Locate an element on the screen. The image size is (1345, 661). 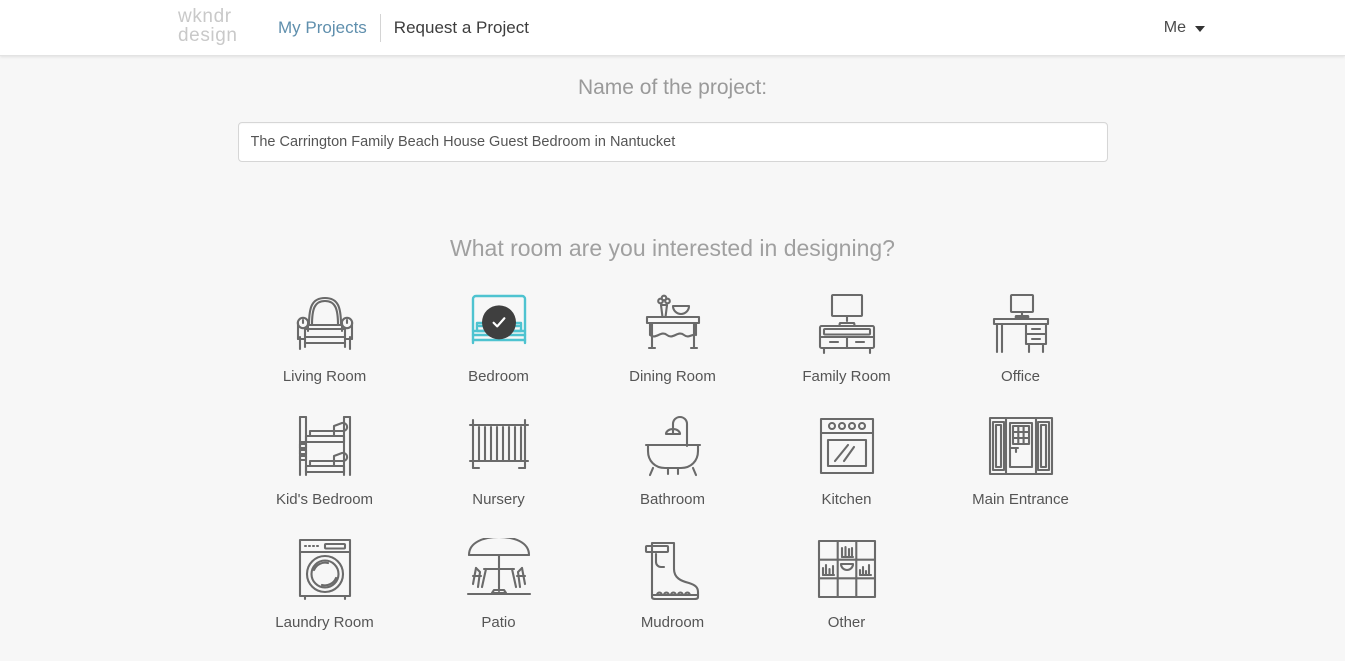
bathtub-icon is located at coordinates (673, 446).